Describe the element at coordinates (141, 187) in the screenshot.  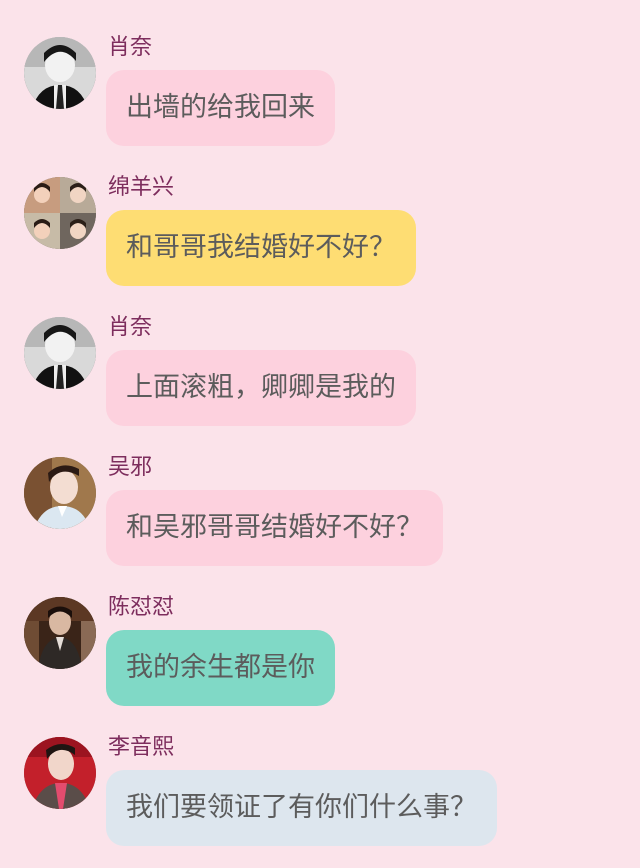
I see `sender-name: 绵羊兴` at that location.